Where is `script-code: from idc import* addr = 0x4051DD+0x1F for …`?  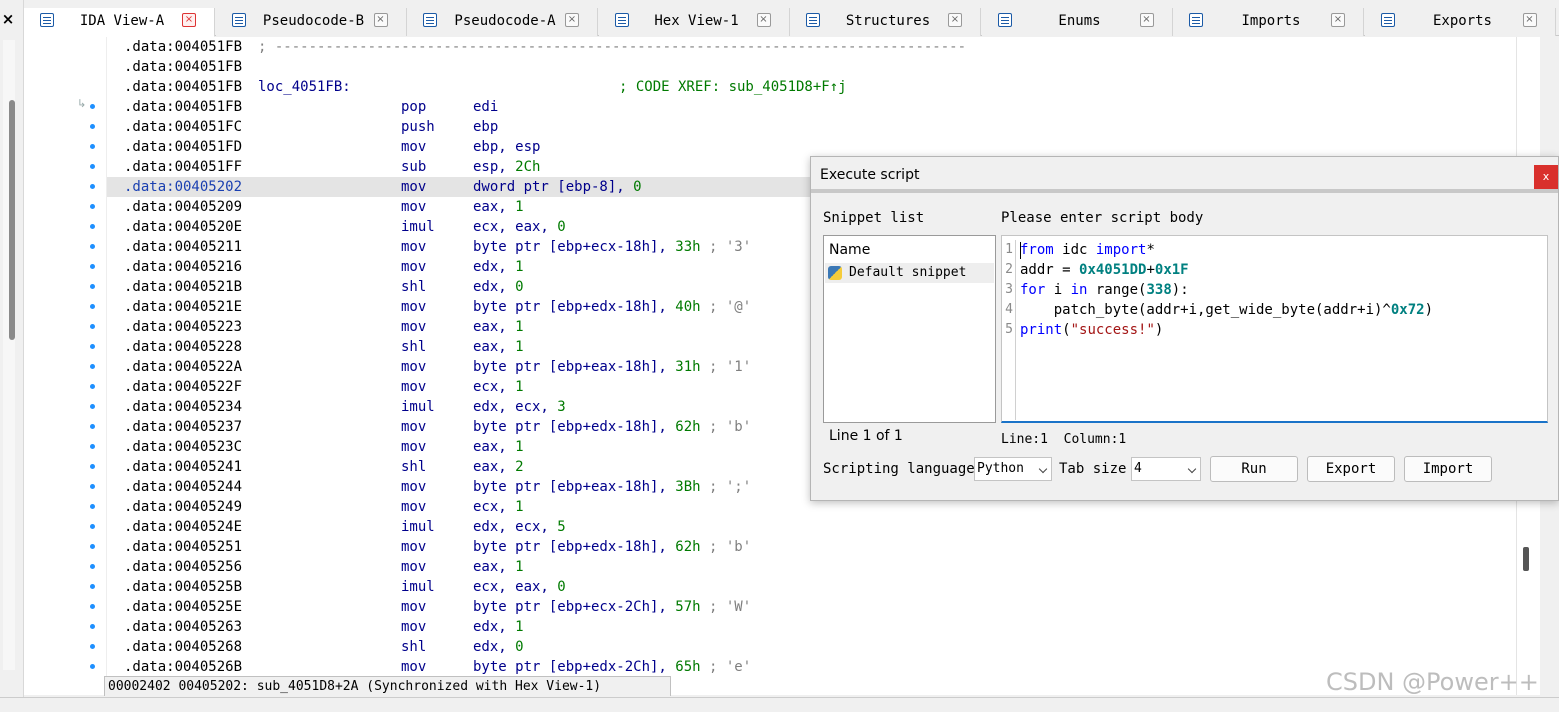 script-code: from idc import* addr = 0x4051DD+0x1F for … is located at coordinates (1280, 290).